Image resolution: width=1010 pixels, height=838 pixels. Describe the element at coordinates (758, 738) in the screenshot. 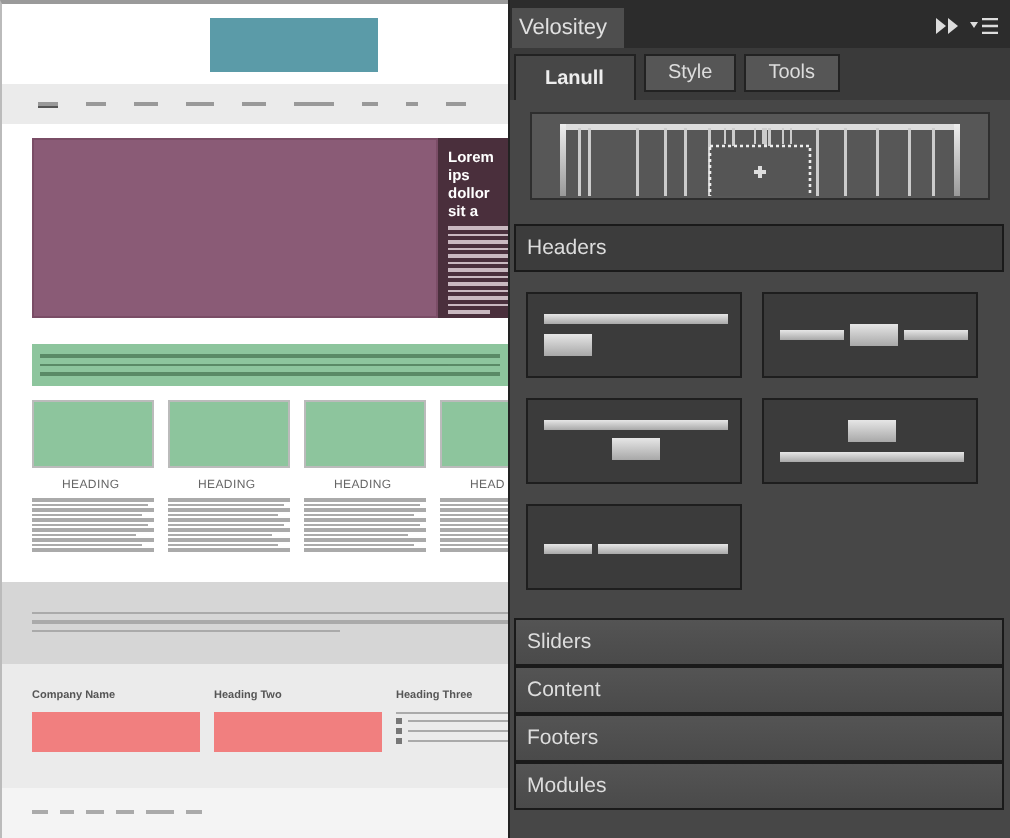

I see `section-header: Footers` at that location.